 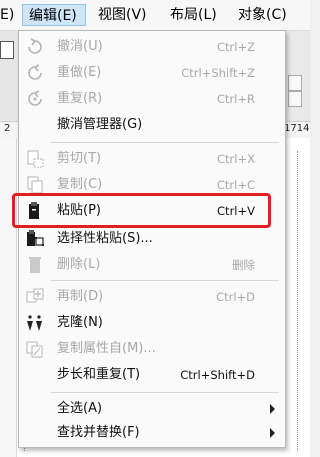 What do you see at coordinates (217, 375) in the screenshot?
I see `menu-item-shortcut: Ctrl+Shift+D` at bounding box center [217, 375].